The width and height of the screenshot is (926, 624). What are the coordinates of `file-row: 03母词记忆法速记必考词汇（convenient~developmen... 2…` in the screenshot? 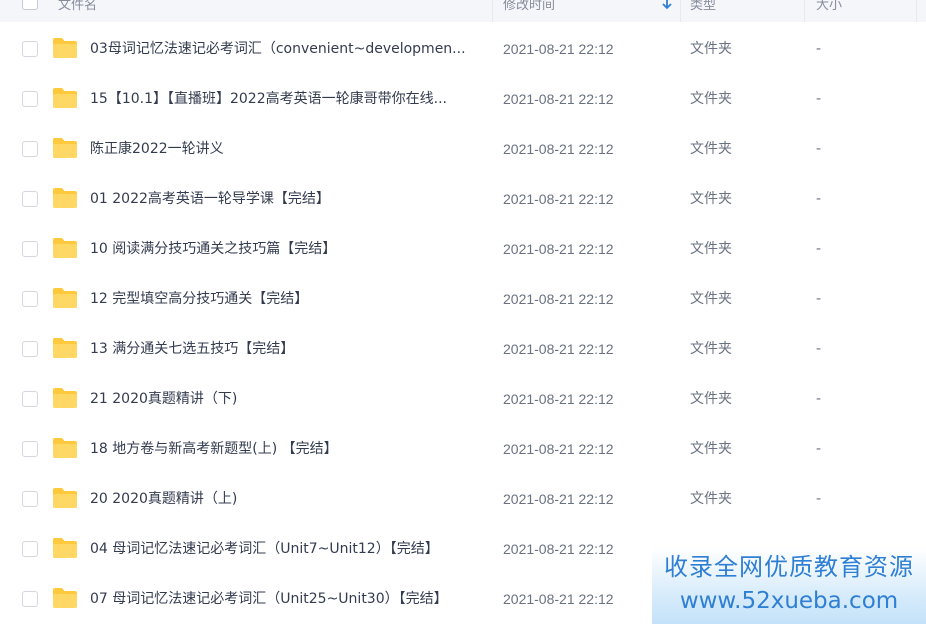 It's located at (463, 49).